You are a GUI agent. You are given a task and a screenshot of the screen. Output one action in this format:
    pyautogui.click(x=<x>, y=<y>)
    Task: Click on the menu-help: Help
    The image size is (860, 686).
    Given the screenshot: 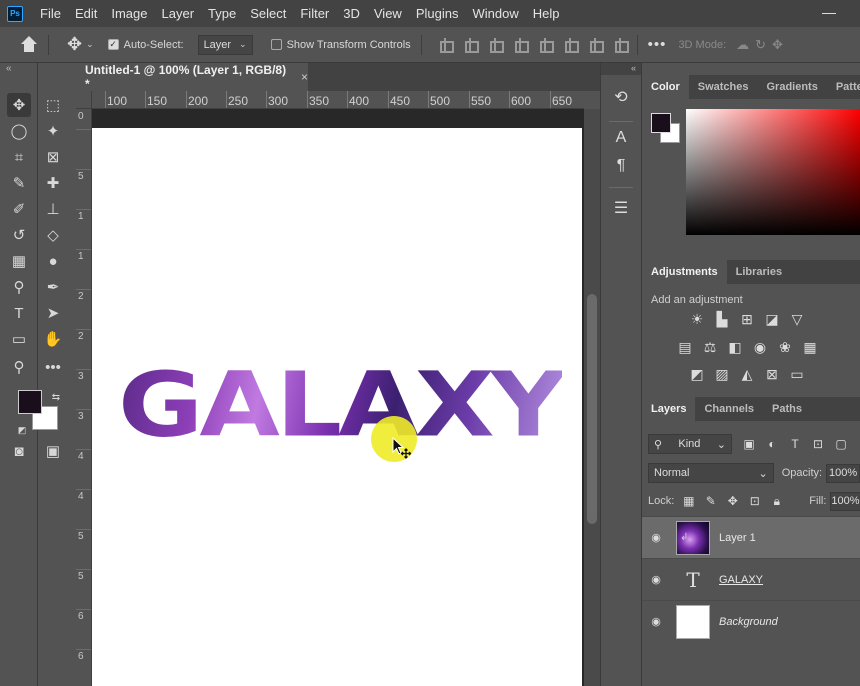 What is the action you would take?
    pyautogui.click(x=546, y=13)
    